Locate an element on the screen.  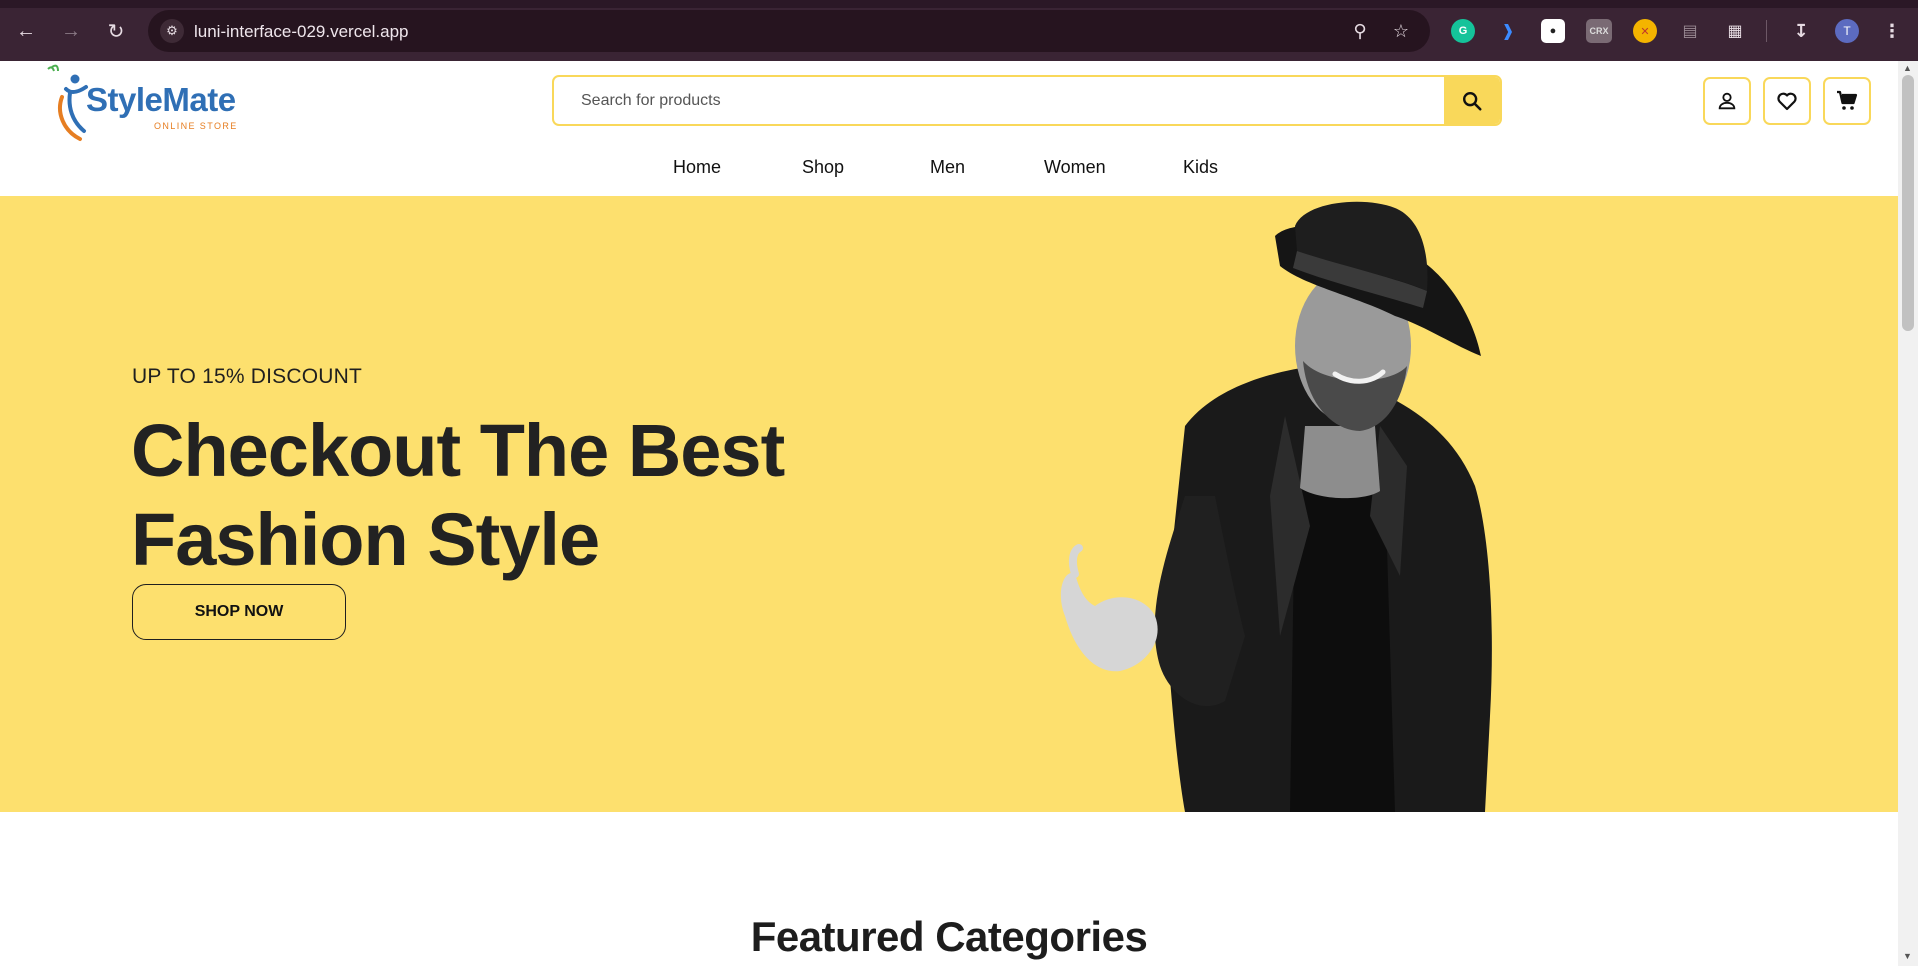
main-nav: Home Shop Men Women Kids is located at coordinates (949, 175).